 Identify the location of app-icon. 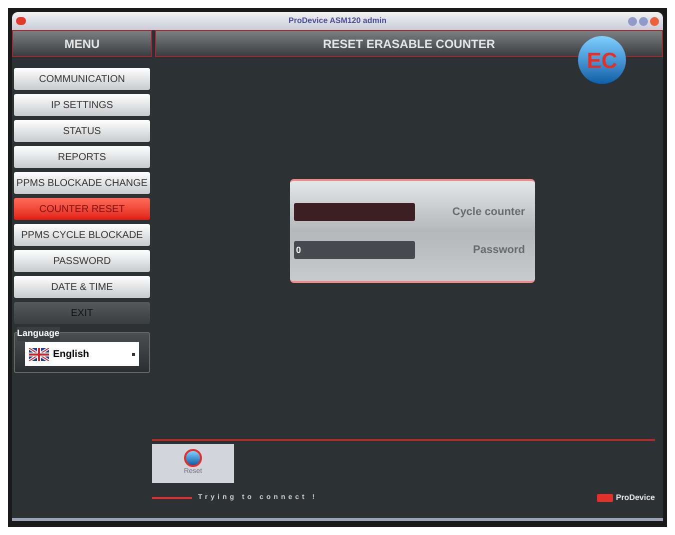
(21, 21).